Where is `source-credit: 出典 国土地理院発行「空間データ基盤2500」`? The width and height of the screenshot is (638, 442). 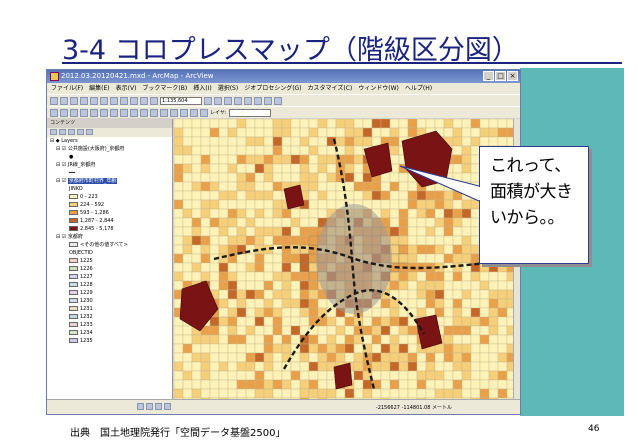
source-credit: 出典 国土地理院発行「空間データ基盤2500」 is located at coordinates (178, 433).